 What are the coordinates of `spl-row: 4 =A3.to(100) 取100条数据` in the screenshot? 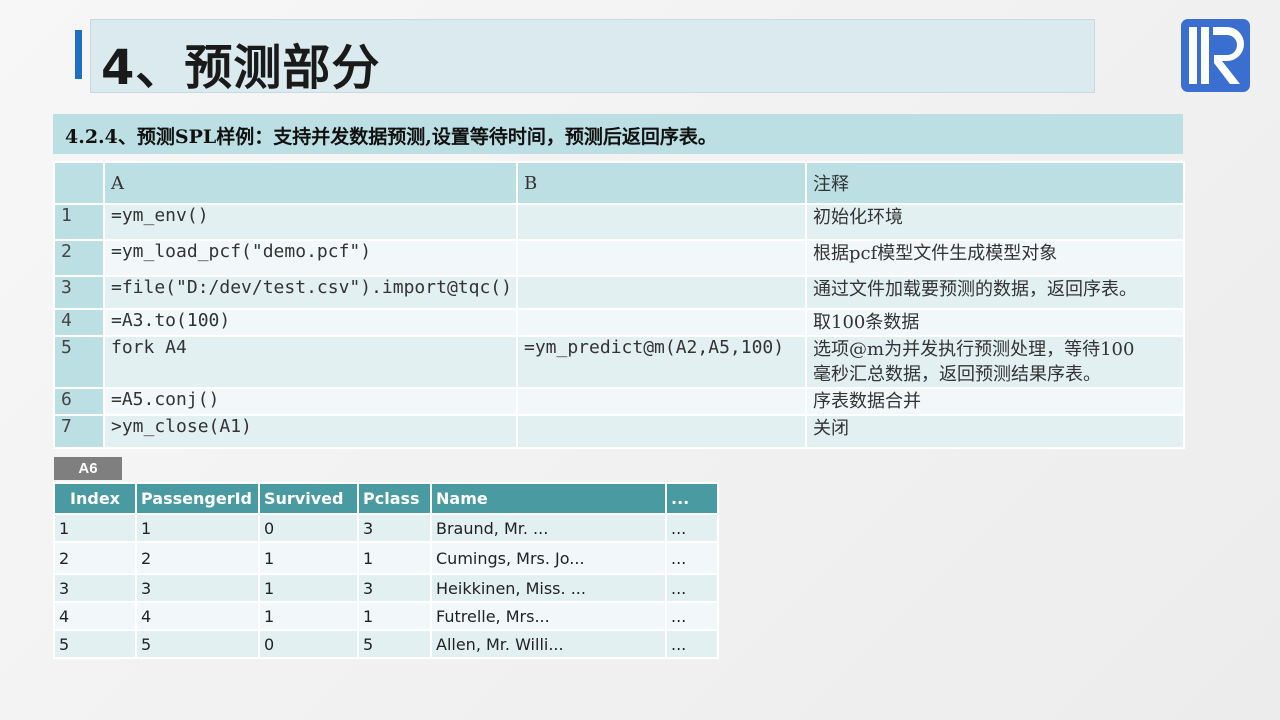 It's located at (619, 322).